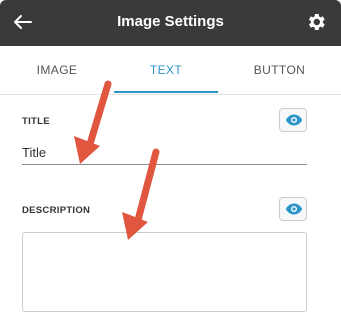 This screenshot has height=312, width=341. I want to click on gear-icon, so click(316, 22).